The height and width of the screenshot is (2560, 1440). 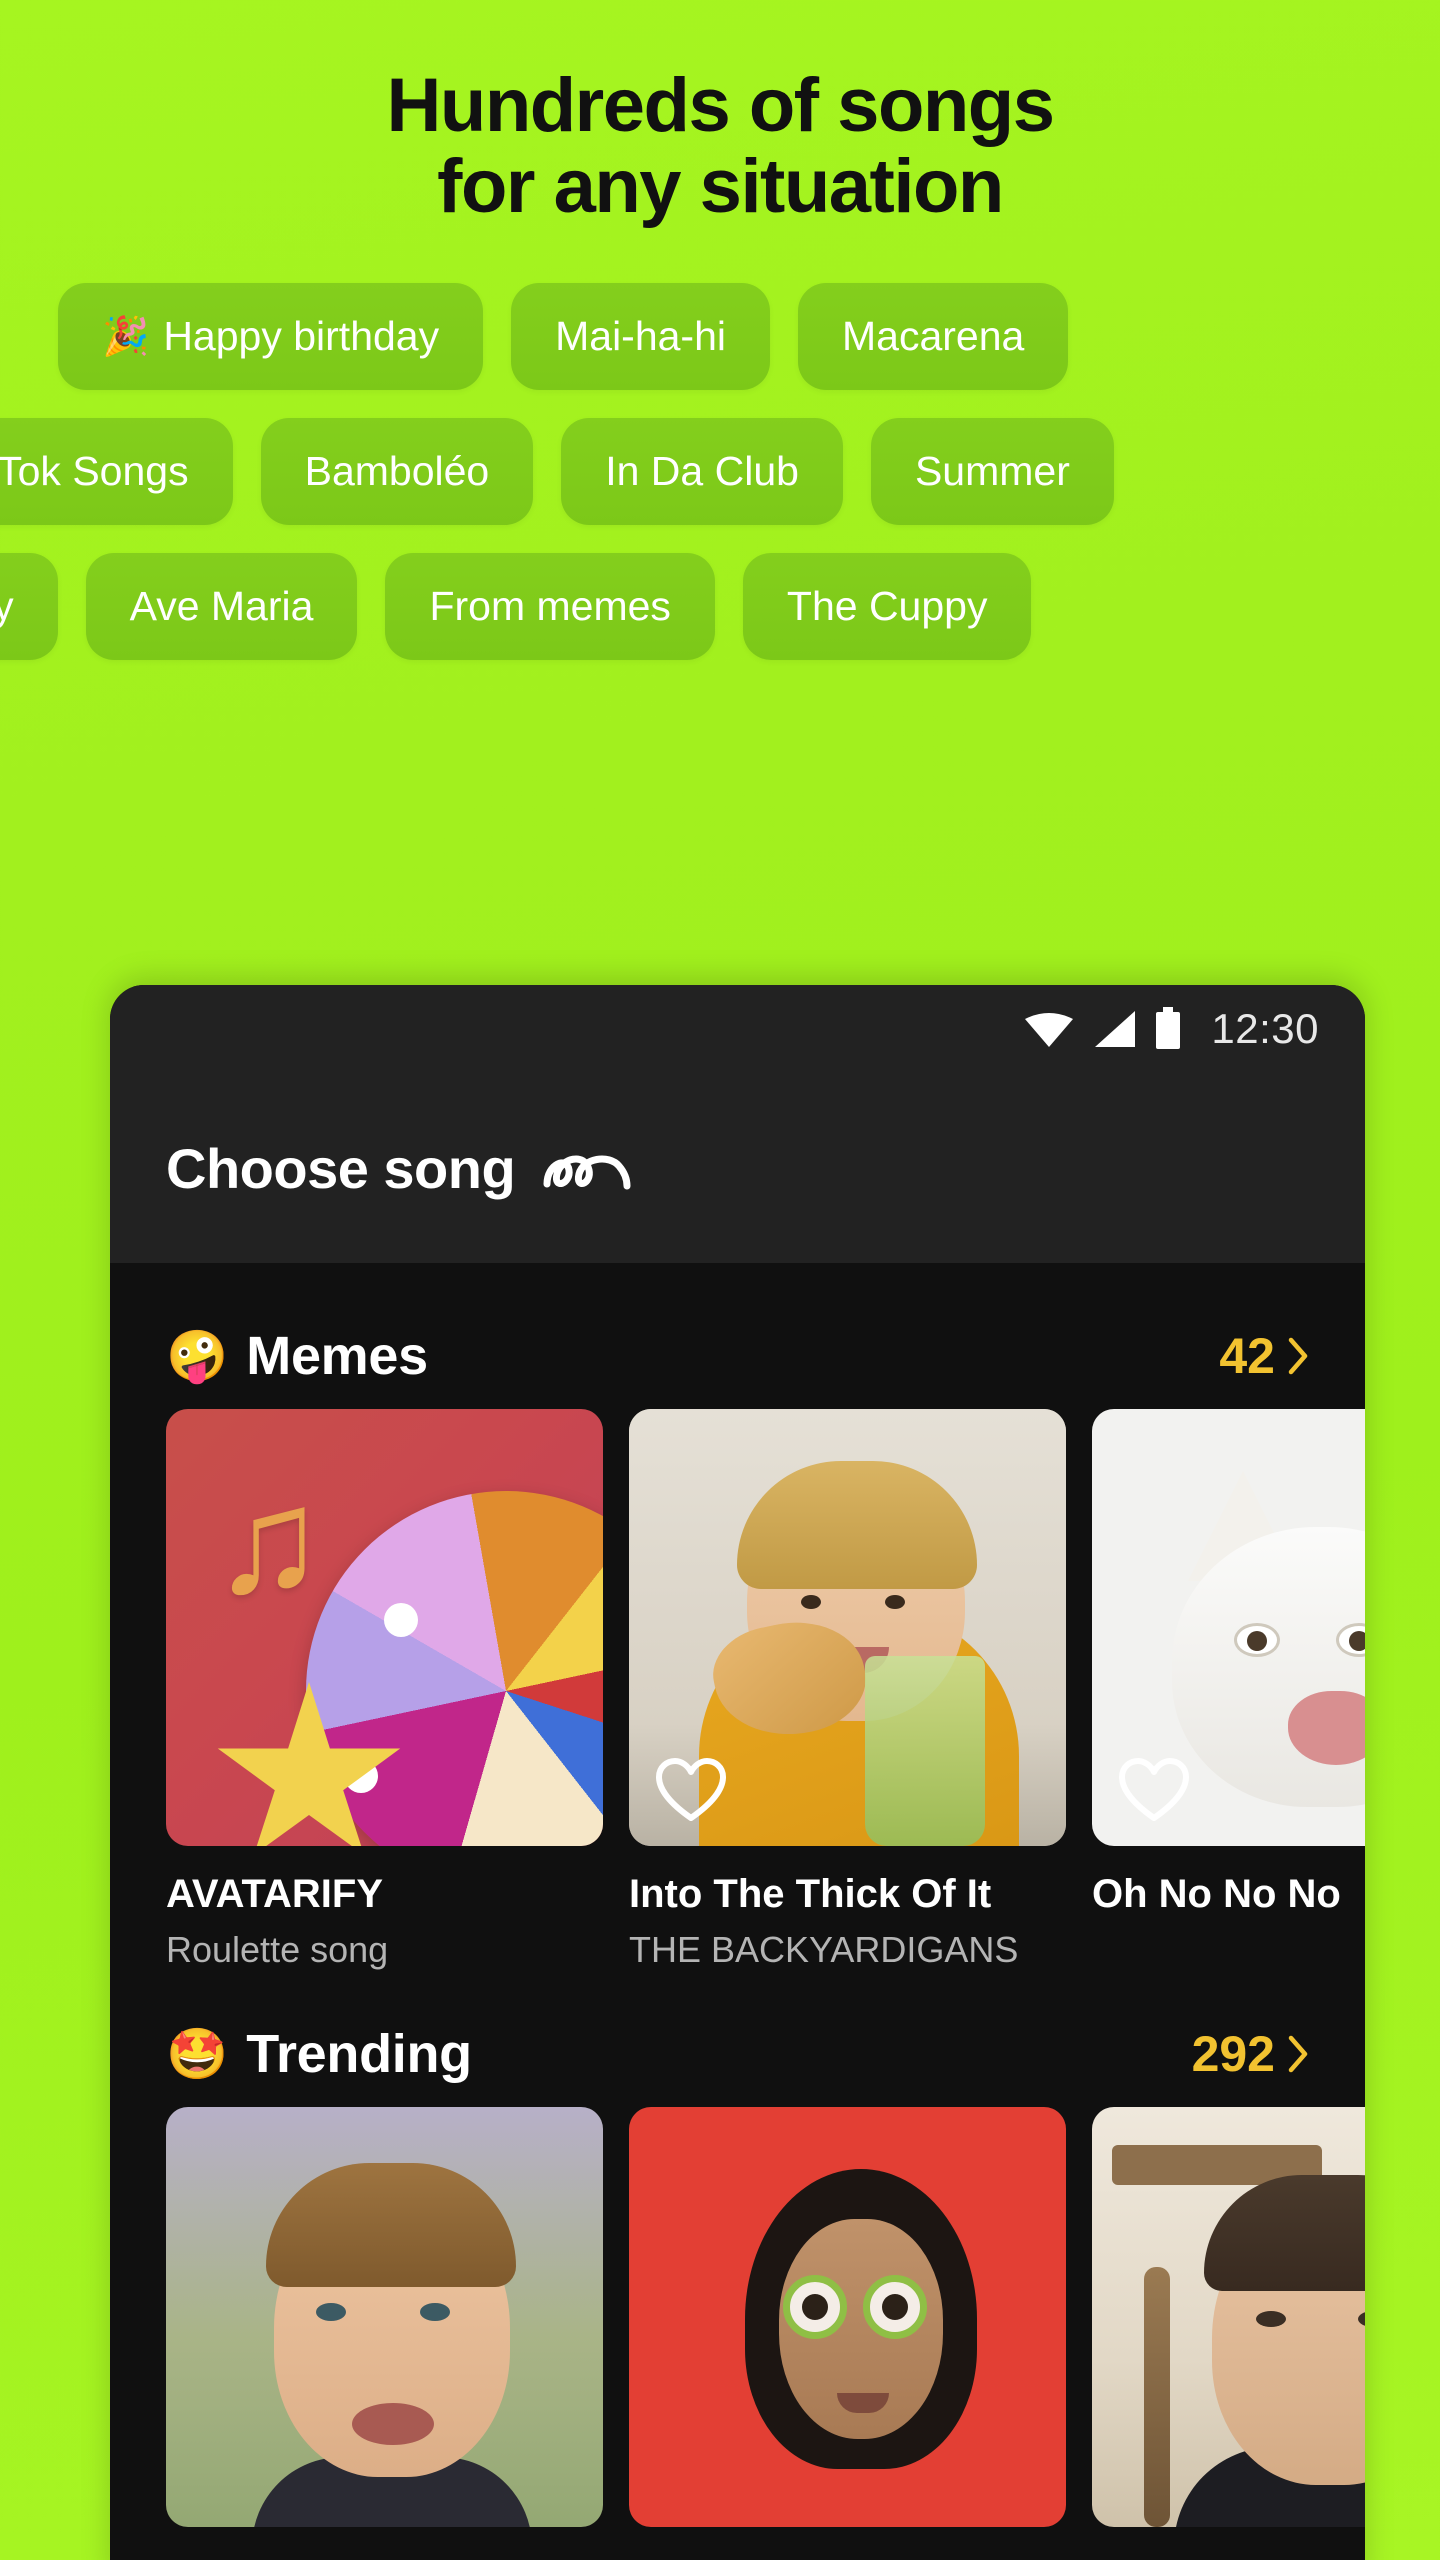 What do you see at coordinates (925, 1751) in the screenshot?
I see `drinking-glass` at bounding box center [925, 1751].